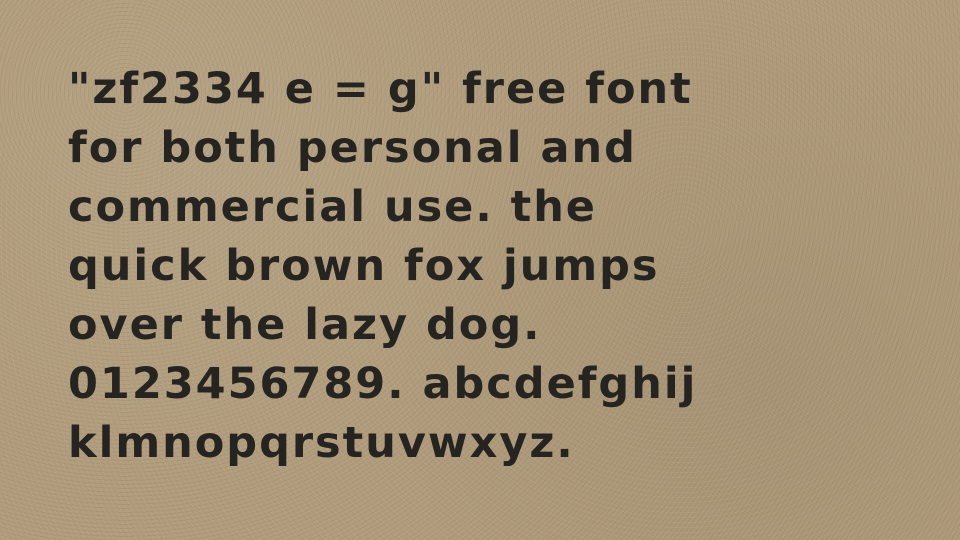 The height and width of the screenshot is (540, 960). Describe the element at coordinates (380, 89) in the screenshot. I see `specimen-line-1: "ZF2334 E = G" FREE FONT` at that location.